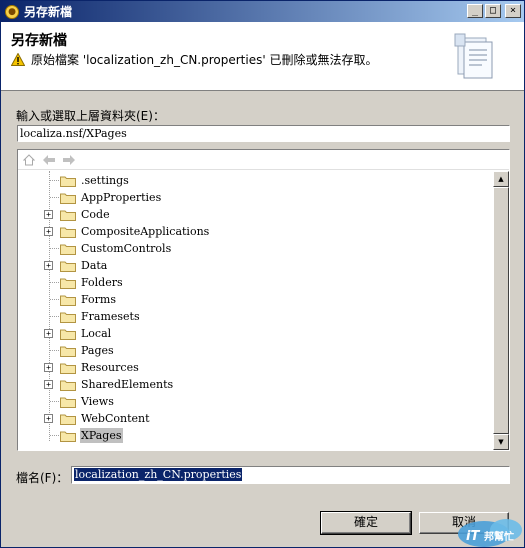  I want to click on scroll-down-icon: ▼, so click(501, 442).